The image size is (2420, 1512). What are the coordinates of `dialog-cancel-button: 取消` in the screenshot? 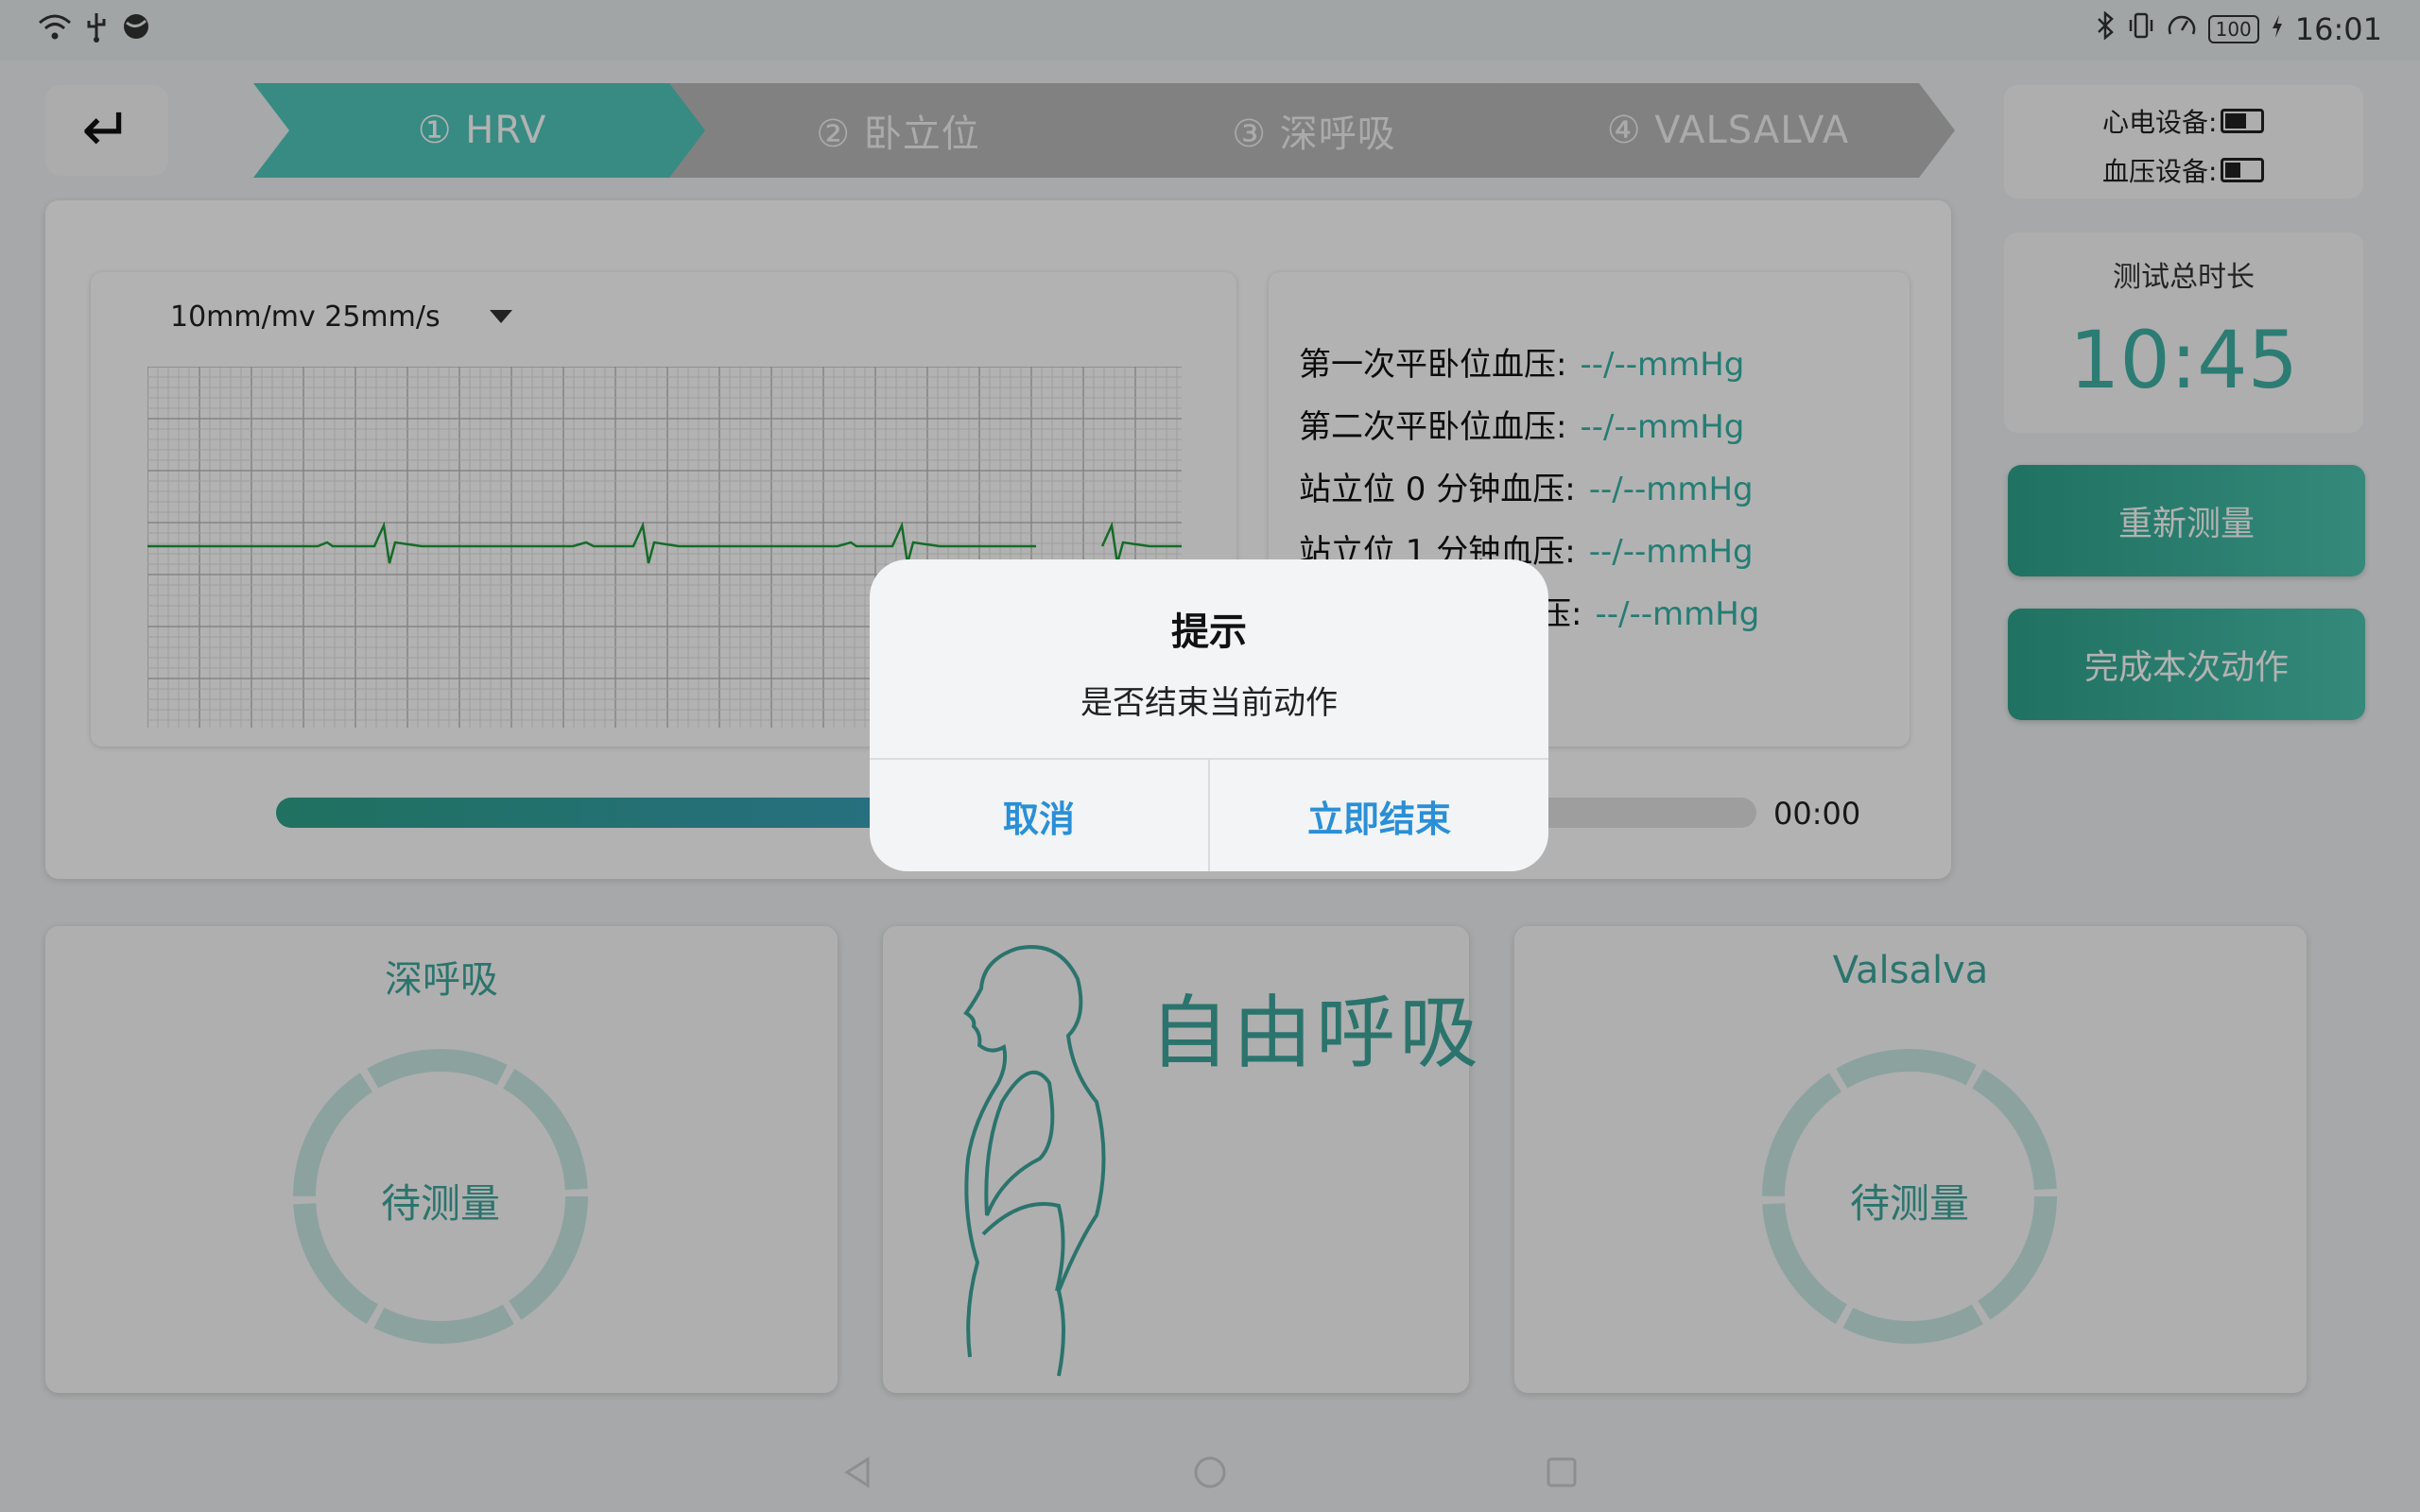 It's located at (1039, 815).